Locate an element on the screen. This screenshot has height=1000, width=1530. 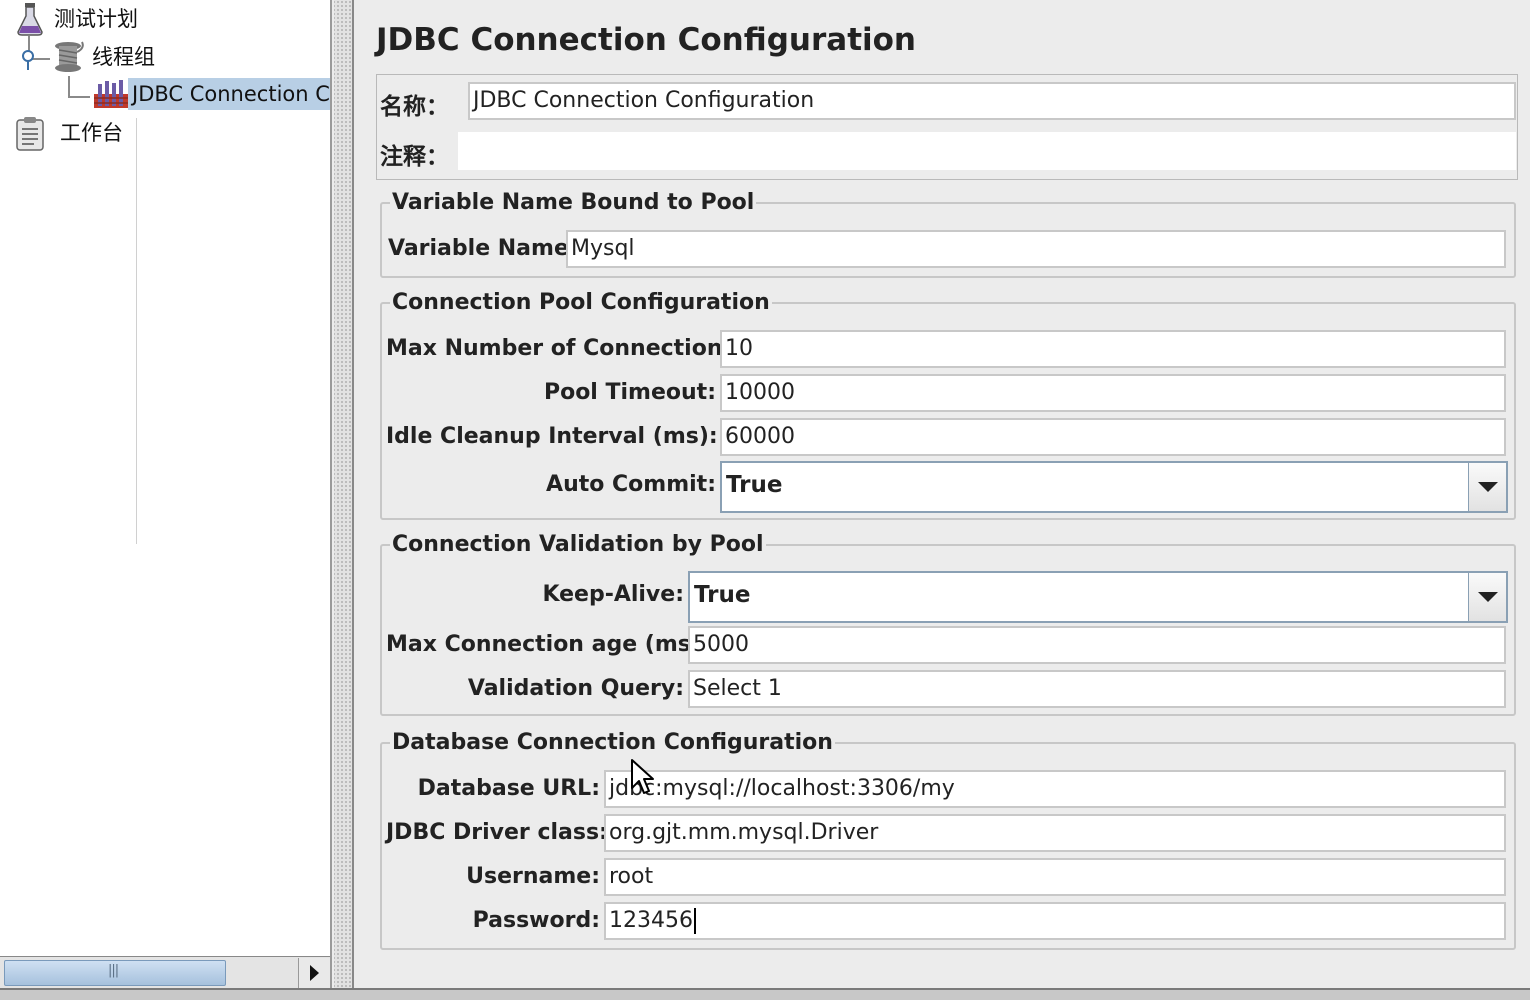
username-label: Username: is located at coordinates (533, 876).